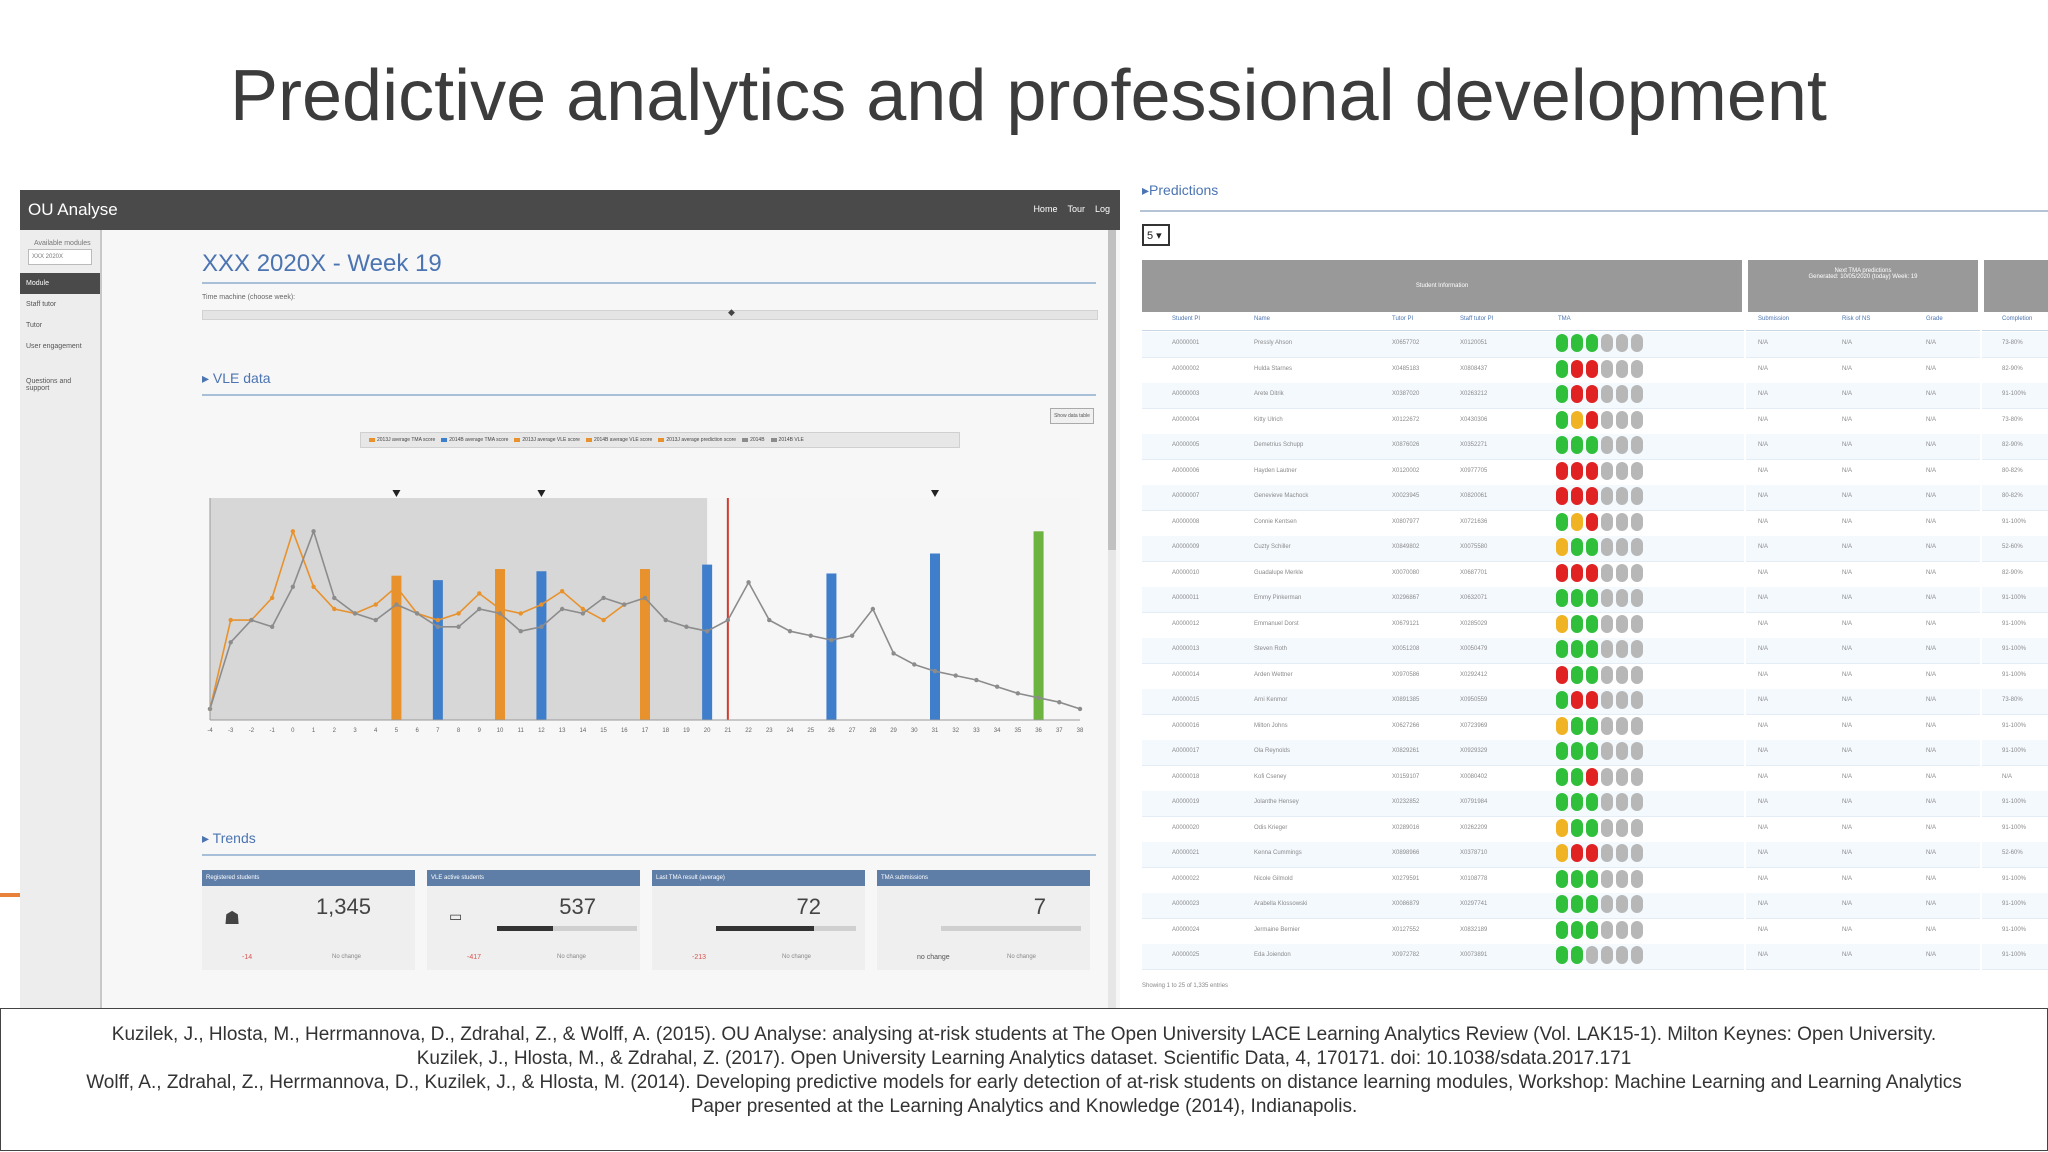 The width and height of the screenshot is (2048, 1152). I want to click on legend-item: 2014B, so click(753, 440).